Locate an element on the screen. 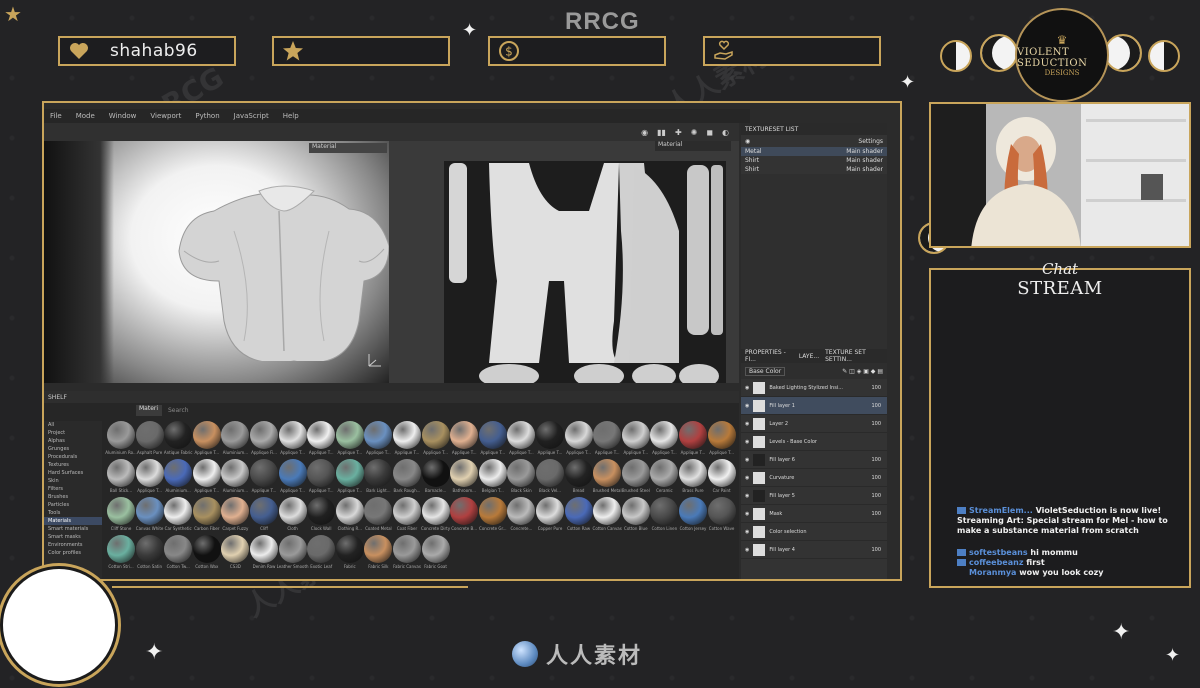  layer-row: ◉ Fill layer 1 100 is located at coordinates (814, 406).